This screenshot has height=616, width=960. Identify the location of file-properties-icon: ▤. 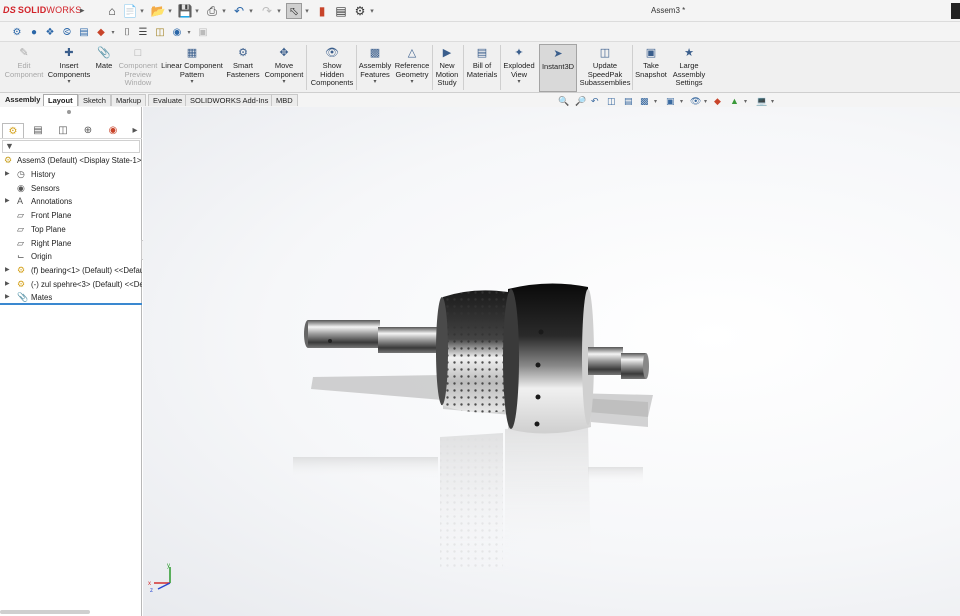
(341, 11).